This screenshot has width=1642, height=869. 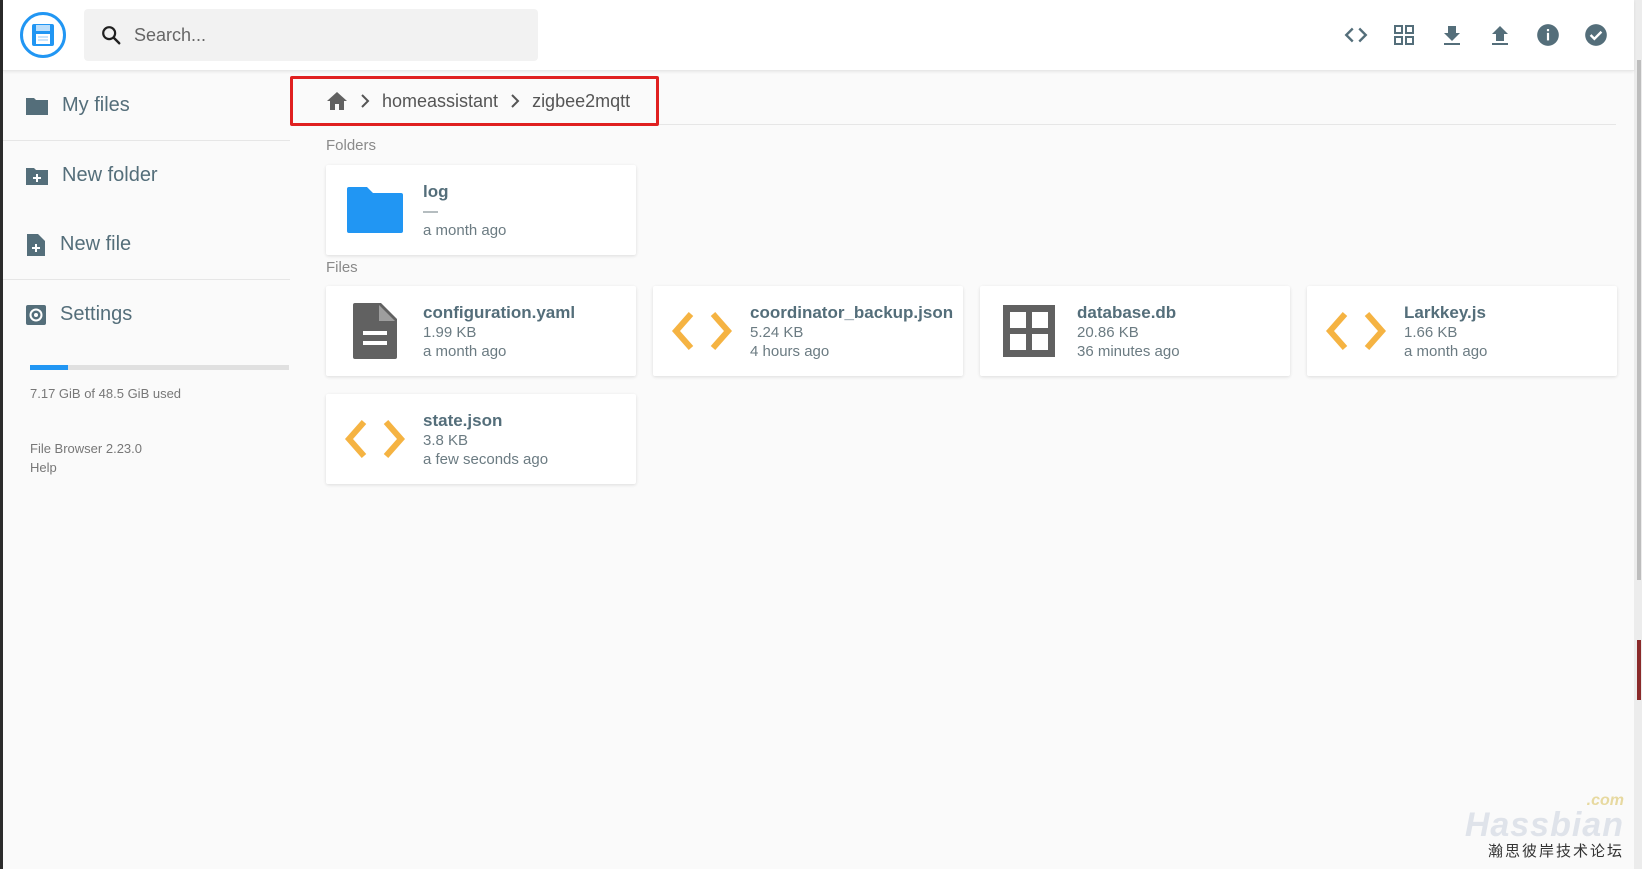 What do you see at coordinates (49, 367) in the screenshot?
I see `storage-bar-fill` at bounding box center [49, 367].